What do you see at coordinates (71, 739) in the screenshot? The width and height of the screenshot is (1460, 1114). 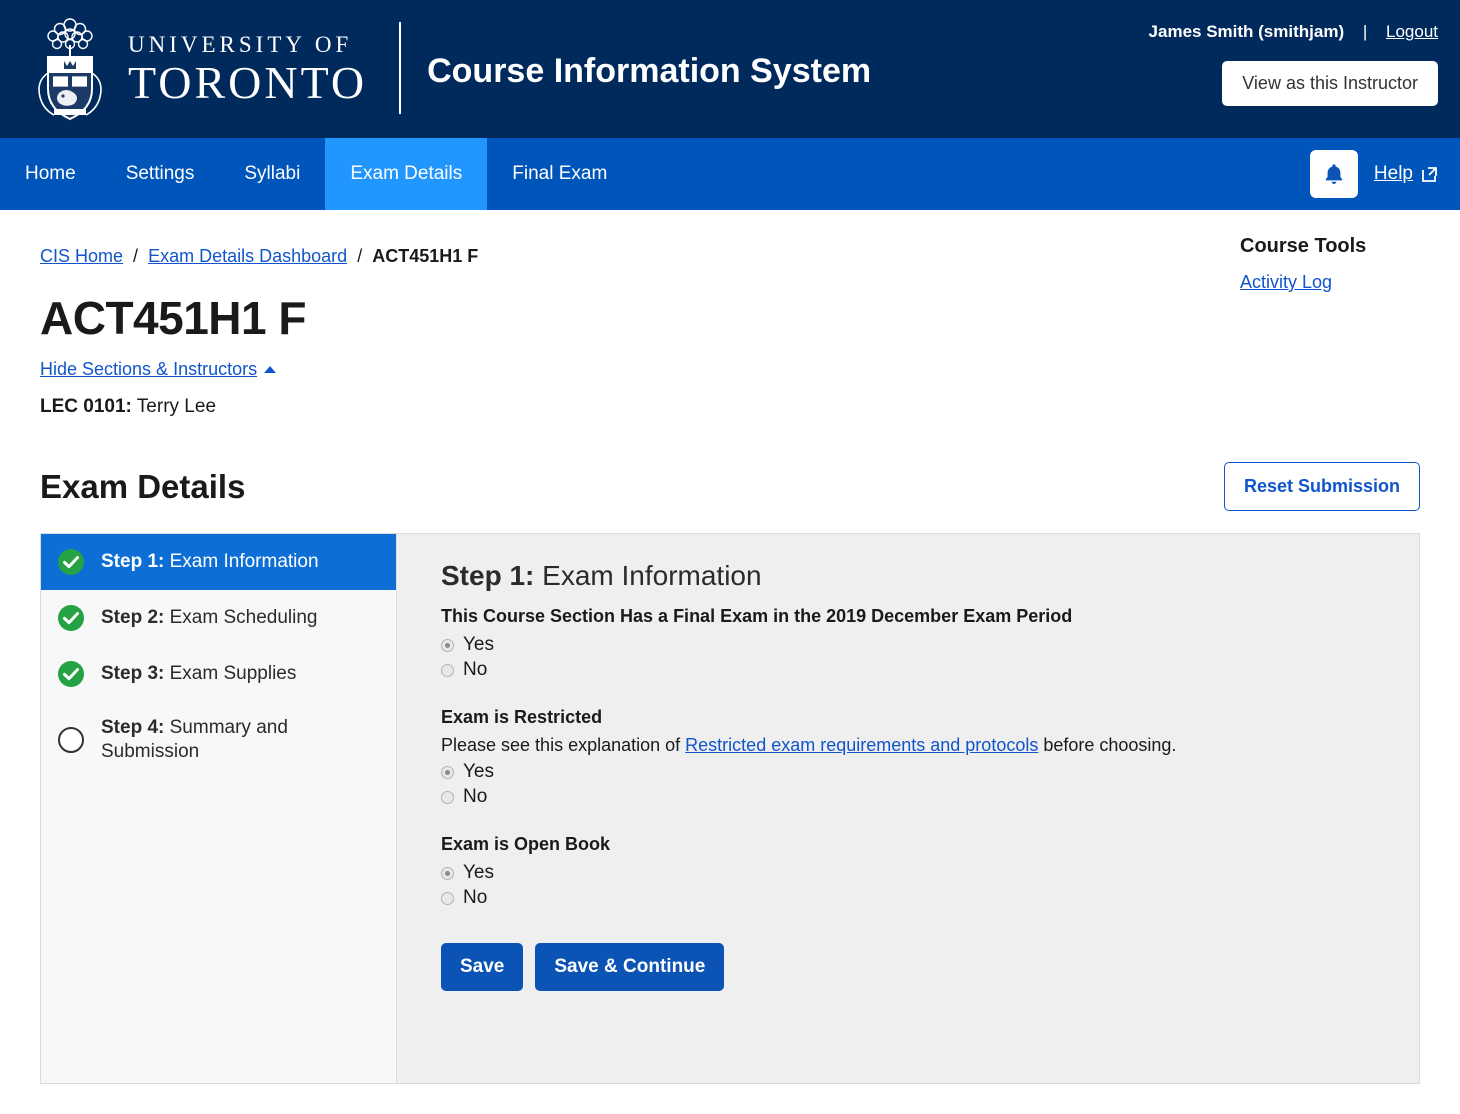 I see `empty-circle-icon` at bounding box center [71, 739].